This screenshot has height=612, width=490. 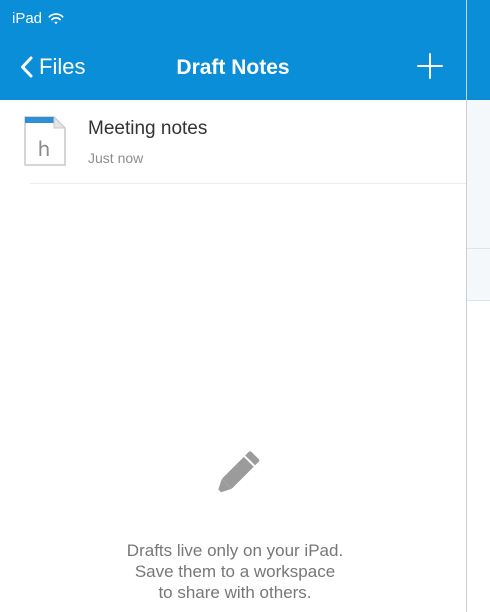 I want to click on add-note-button, so click(x=430, y=66).